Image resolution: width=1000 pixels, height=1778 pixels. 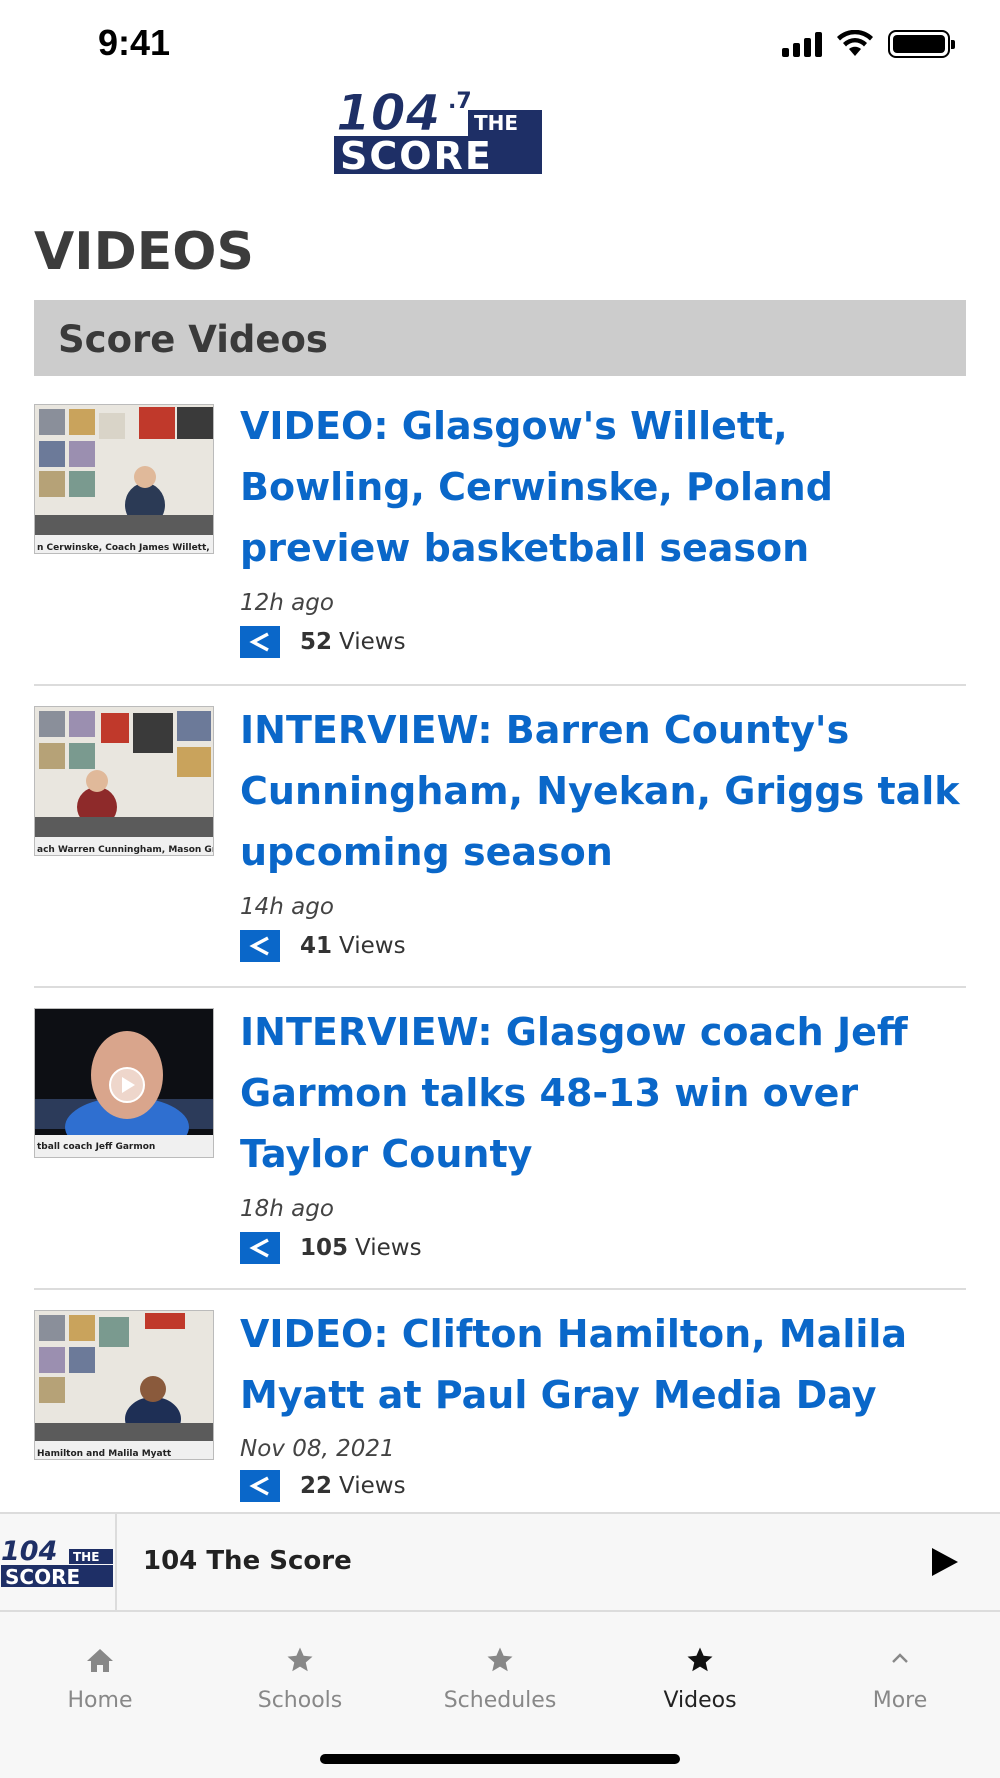 I want to click on tab-label: More, so click(x=900, y=1700).